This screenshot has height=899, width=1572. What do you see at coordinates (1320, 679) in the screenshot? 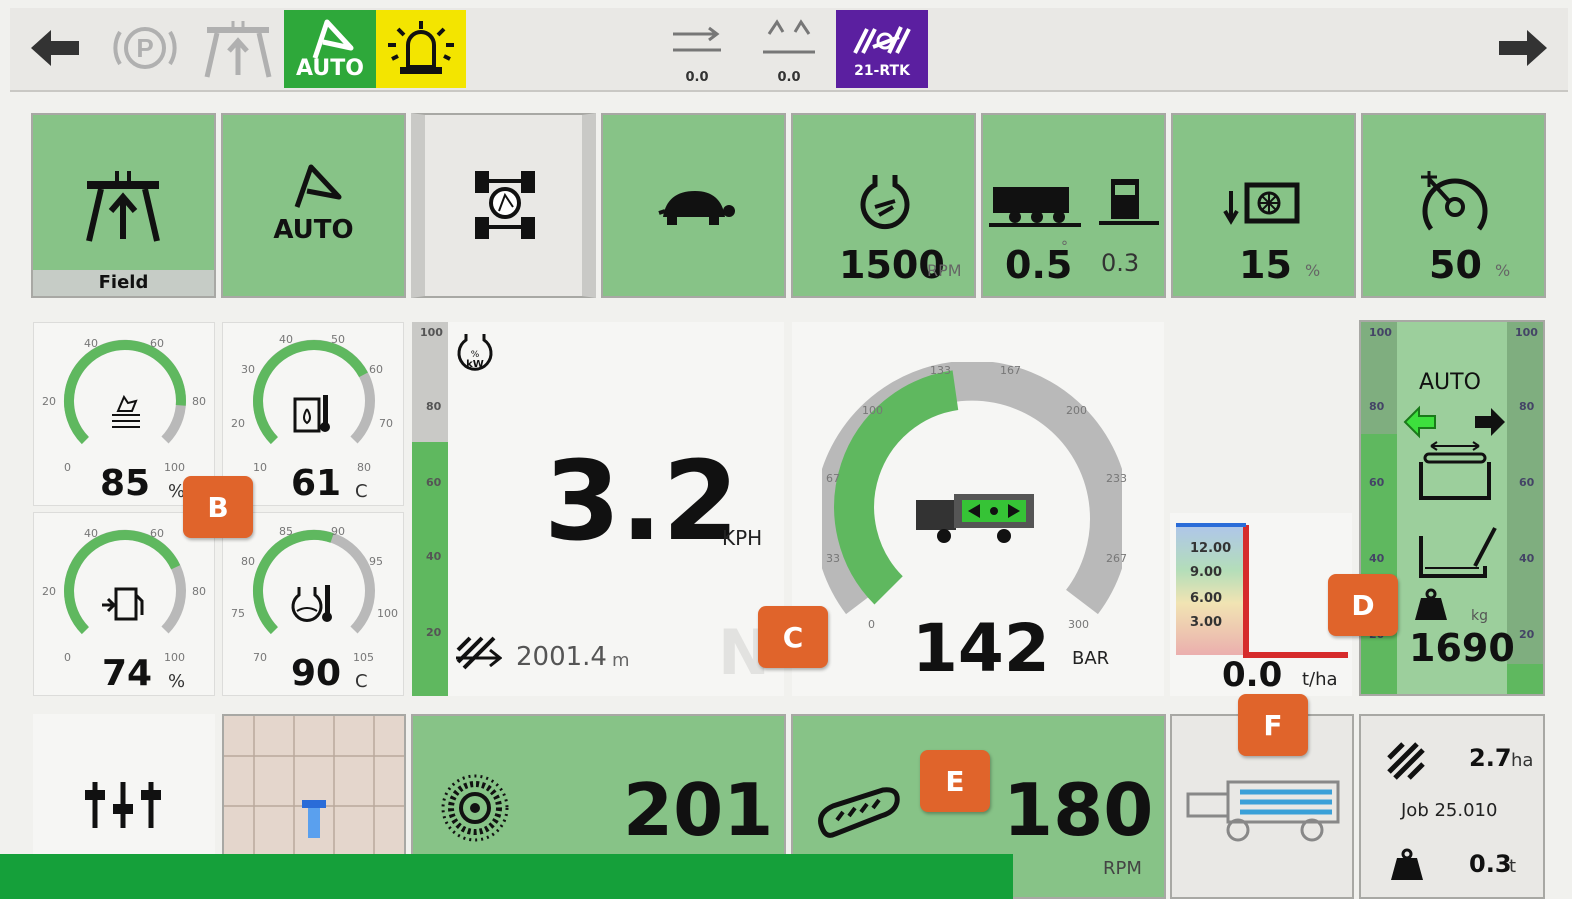
I see `yield-unit: t/ha` at bounding box center [1320, 679].